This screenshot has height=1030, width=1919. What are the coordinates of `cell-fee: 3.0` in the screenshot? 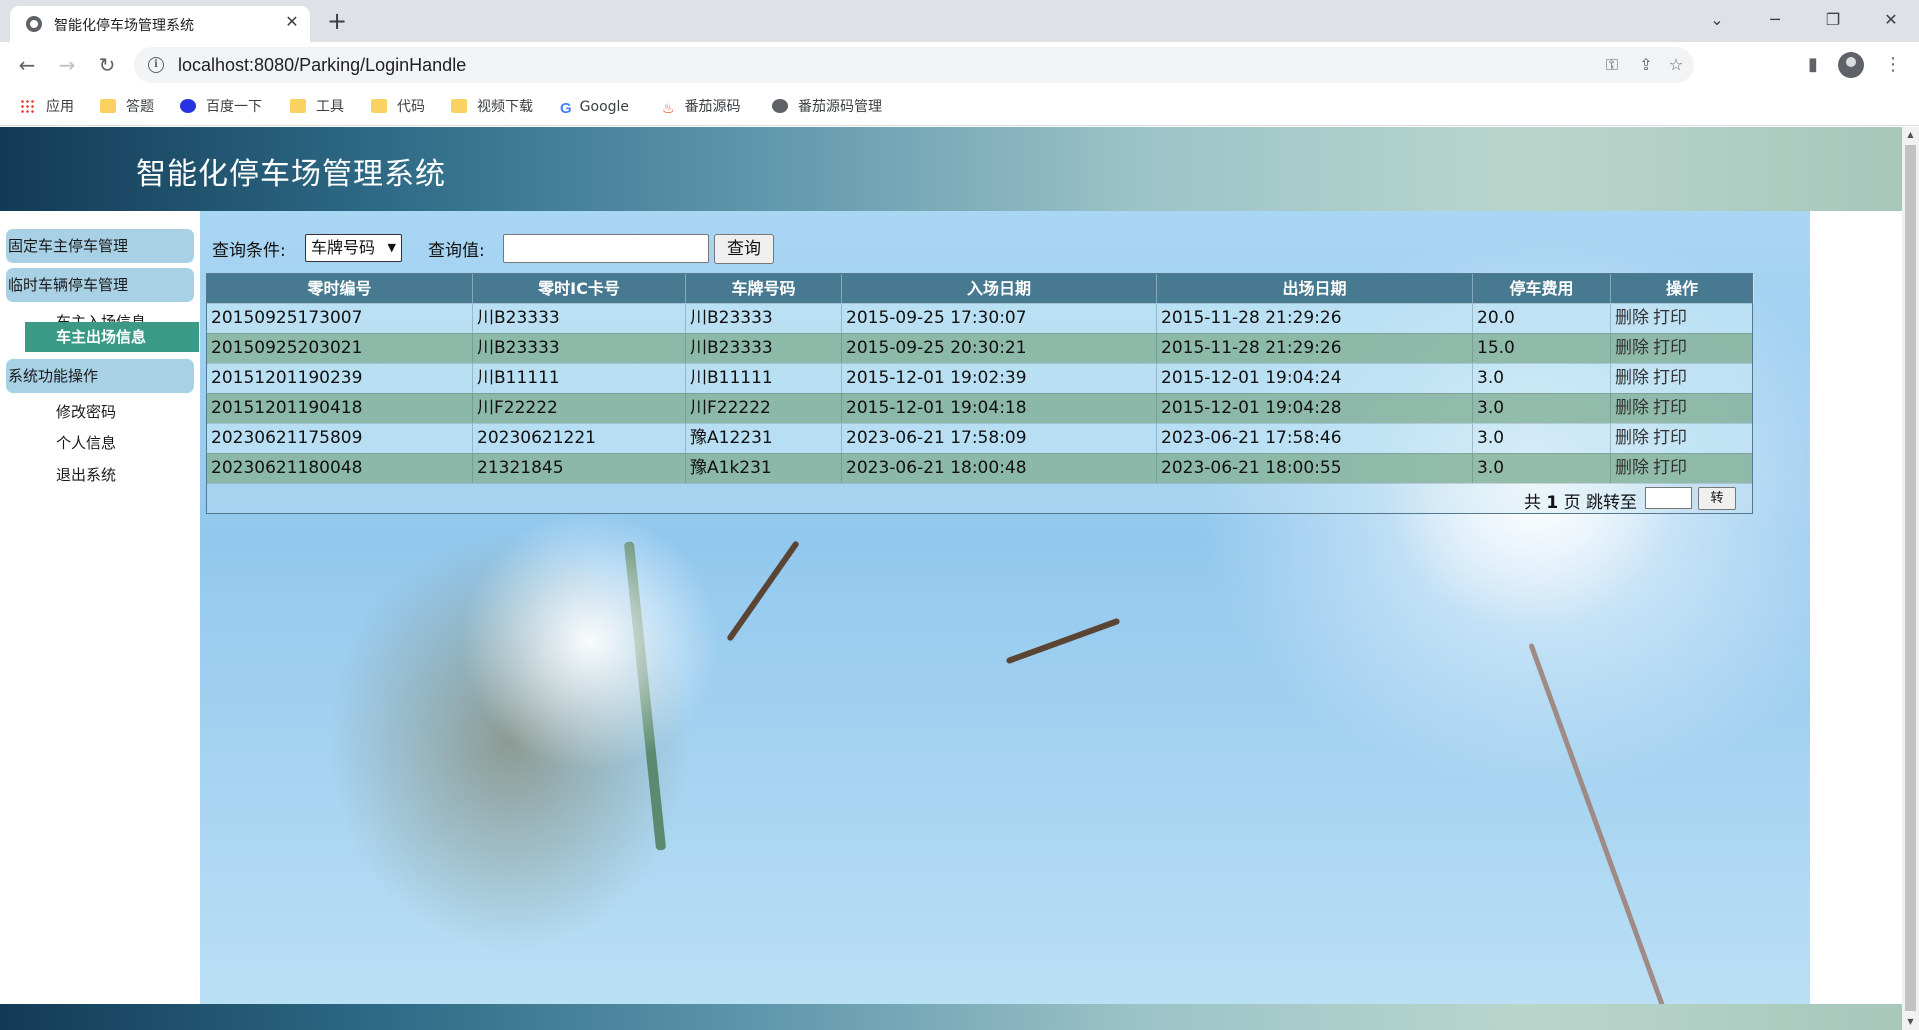 It's located at (1542, 408).